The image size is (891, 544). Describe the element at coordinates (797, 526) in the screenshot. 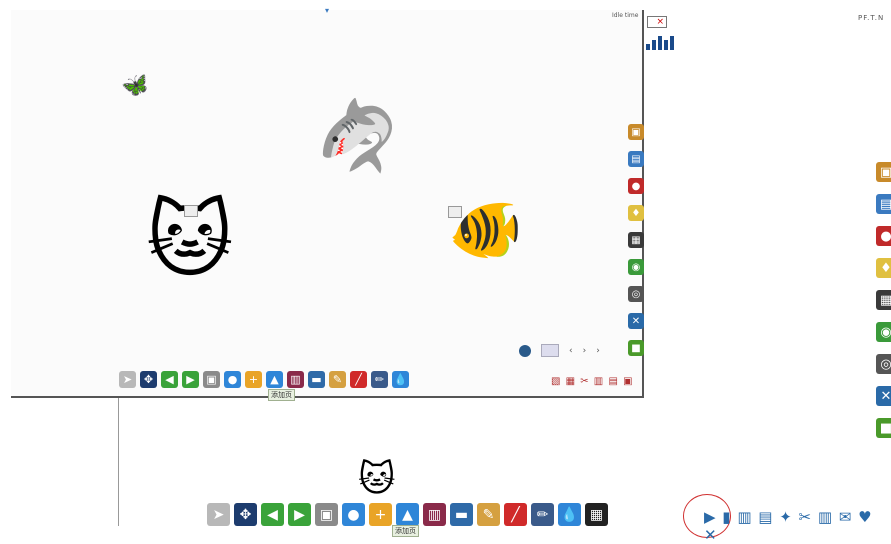

I see `mini-toolbar-large: ▶ ▮ ▥ ▤ ✦ ✂ ▥ ✉ ♥ ✕` at that location.